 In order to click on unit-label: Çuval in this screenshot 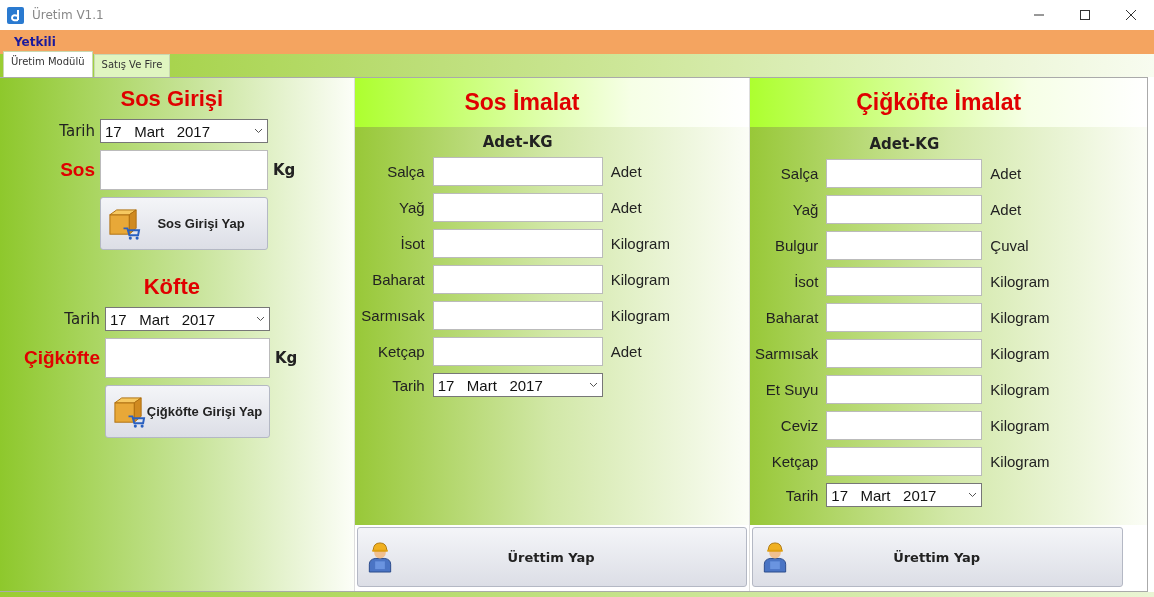, I will do `click(1010, 245)`.